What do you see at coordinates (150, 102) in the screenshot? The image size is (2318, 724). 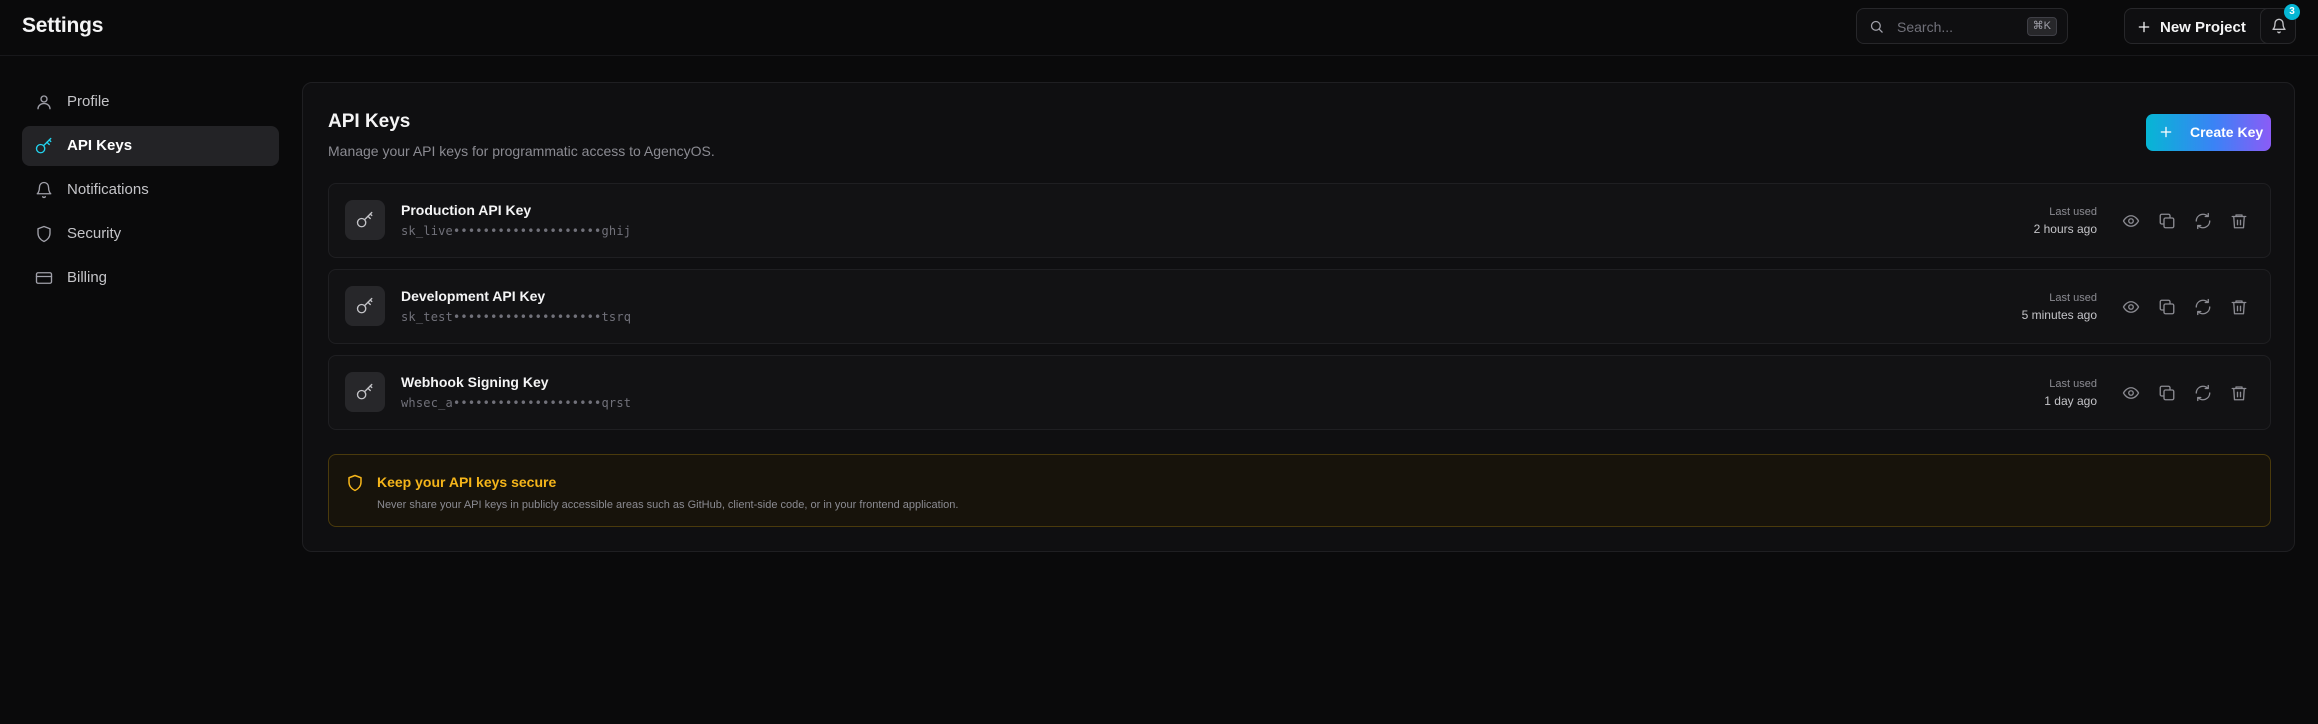 I see `sidebar-item-profile: Profile` at bounding box center [150, 102].